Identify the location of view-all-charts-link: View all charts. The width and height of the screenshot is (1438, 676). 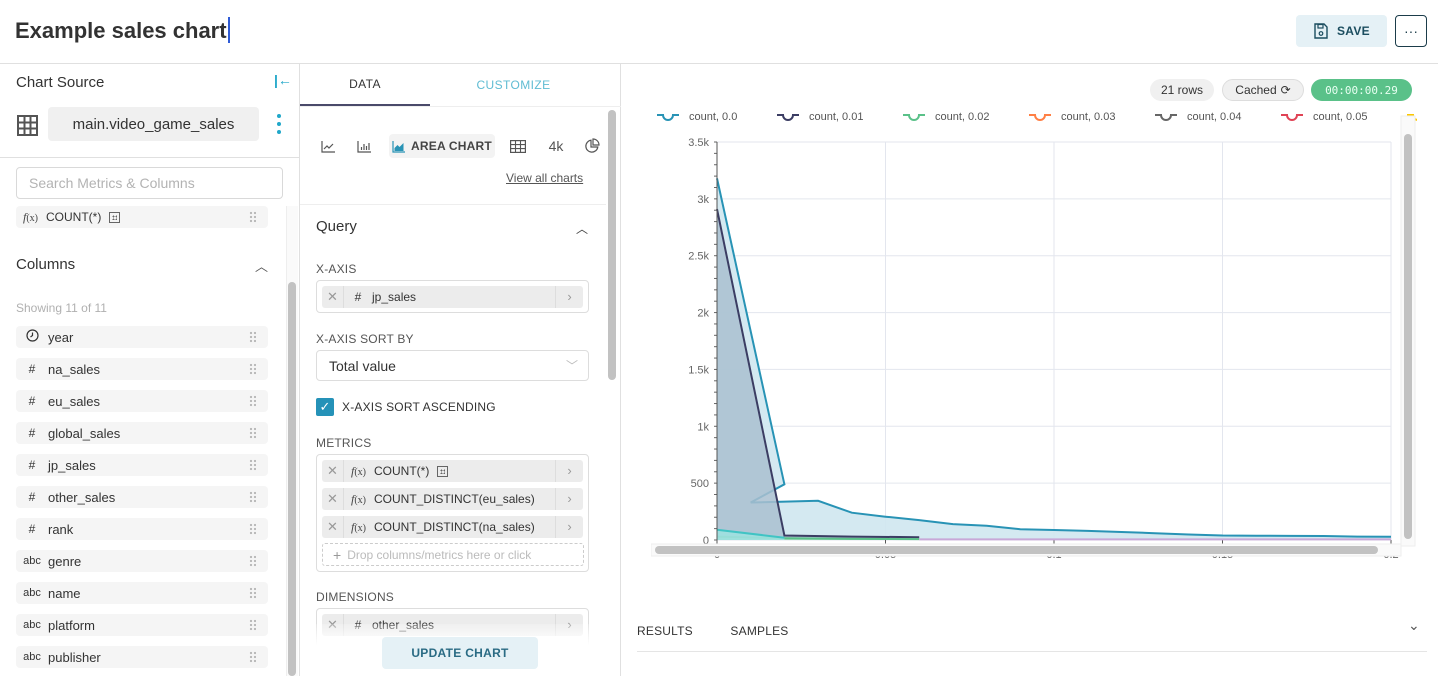
(544, 178).